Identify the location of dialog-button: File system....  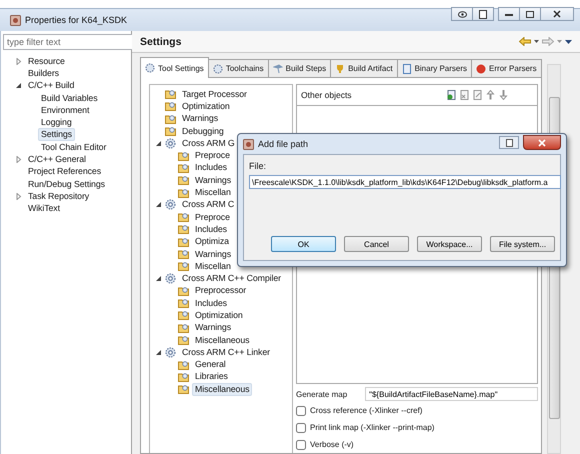
(522, 244).